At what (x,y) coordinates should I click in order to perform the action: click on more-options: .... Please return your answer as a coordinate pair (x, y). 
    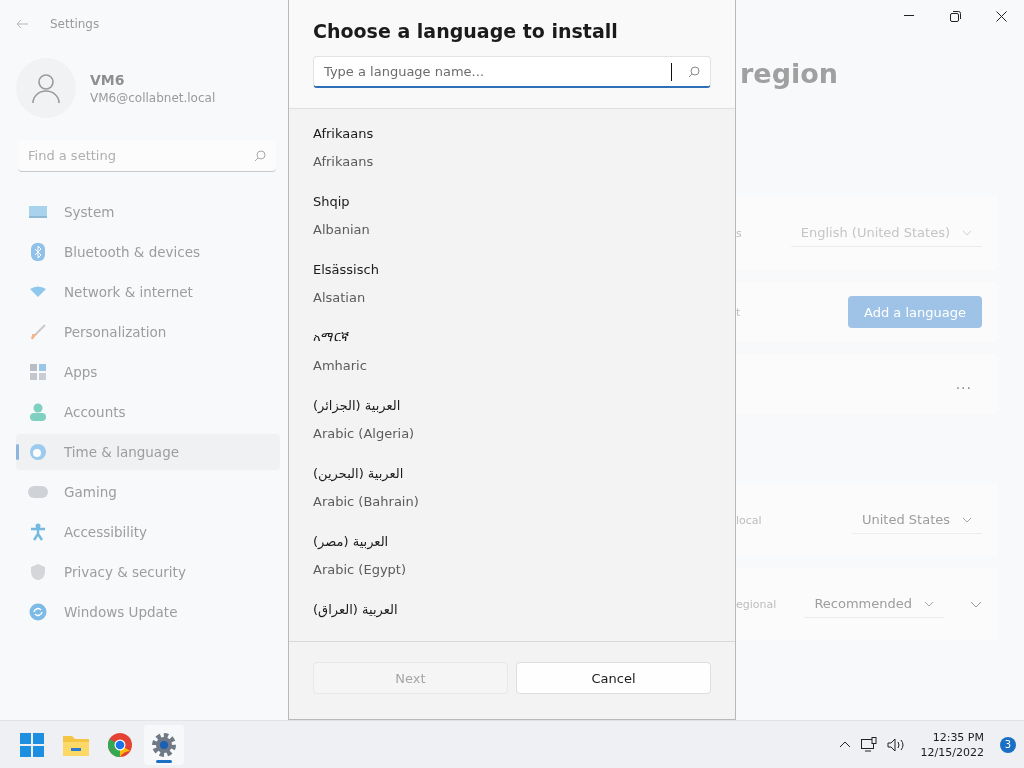
    Looking at the image, I should click on (963, 384).